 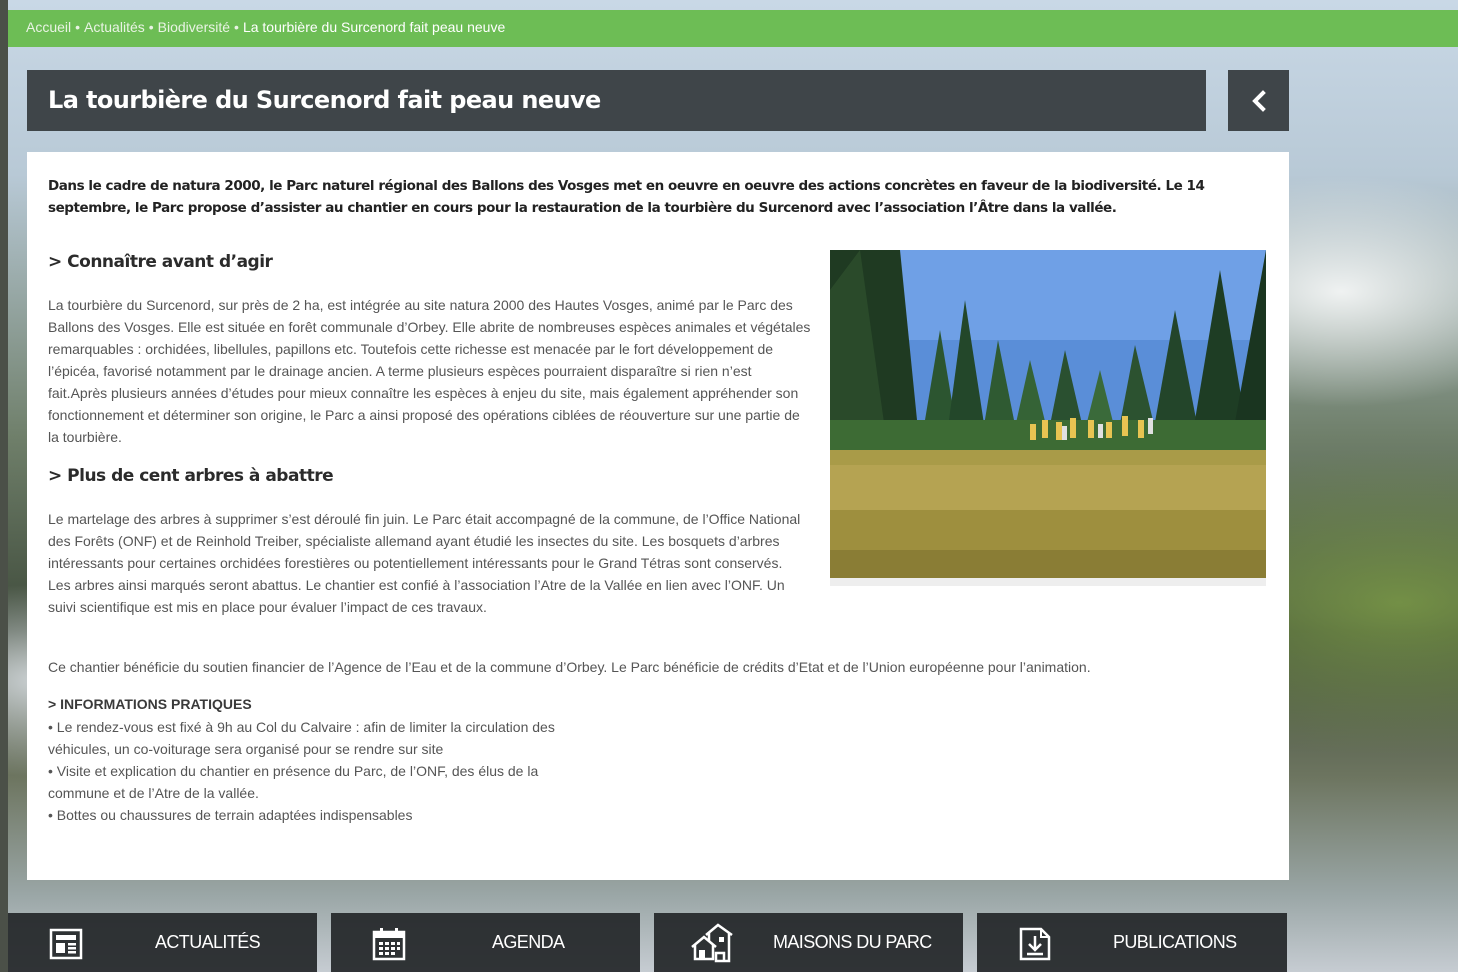 What do you see at coordinates (852, 942) in the screenshot?
I see `nav-label: MAISONS DU PARC` at bounding box center [852, 942].